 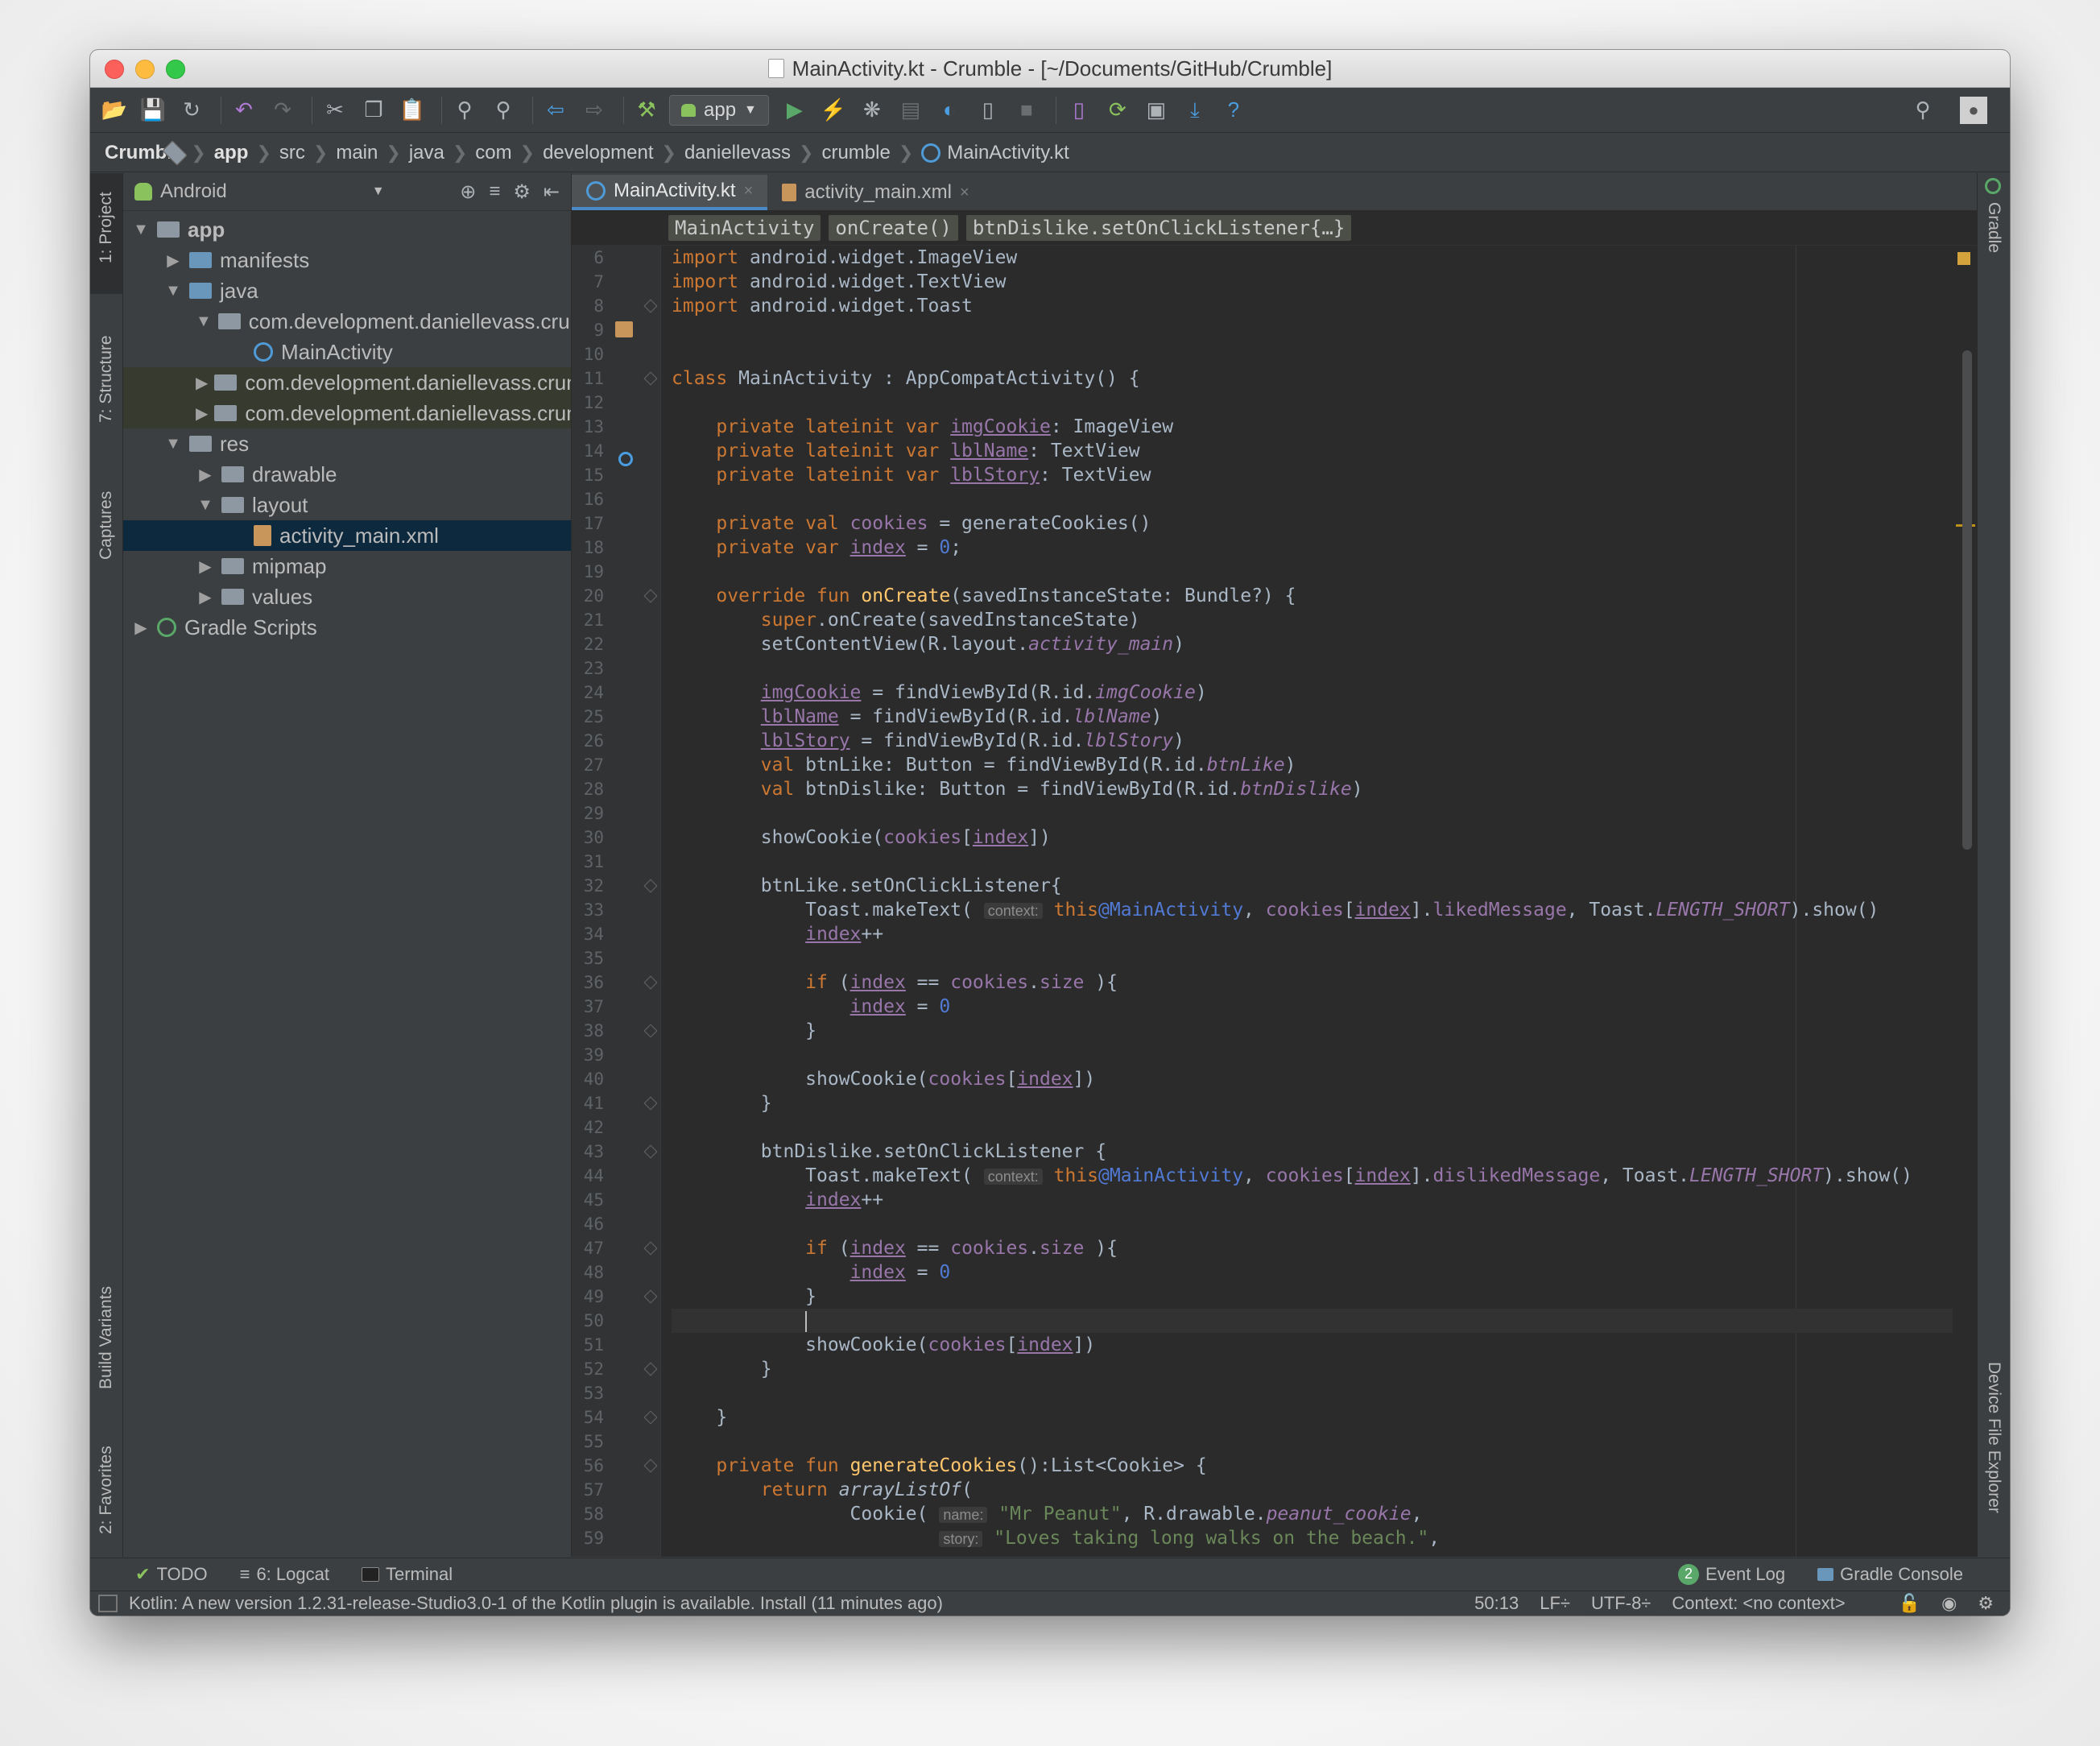 I want to click on line-number: 39, so click(x=588, y=1055).